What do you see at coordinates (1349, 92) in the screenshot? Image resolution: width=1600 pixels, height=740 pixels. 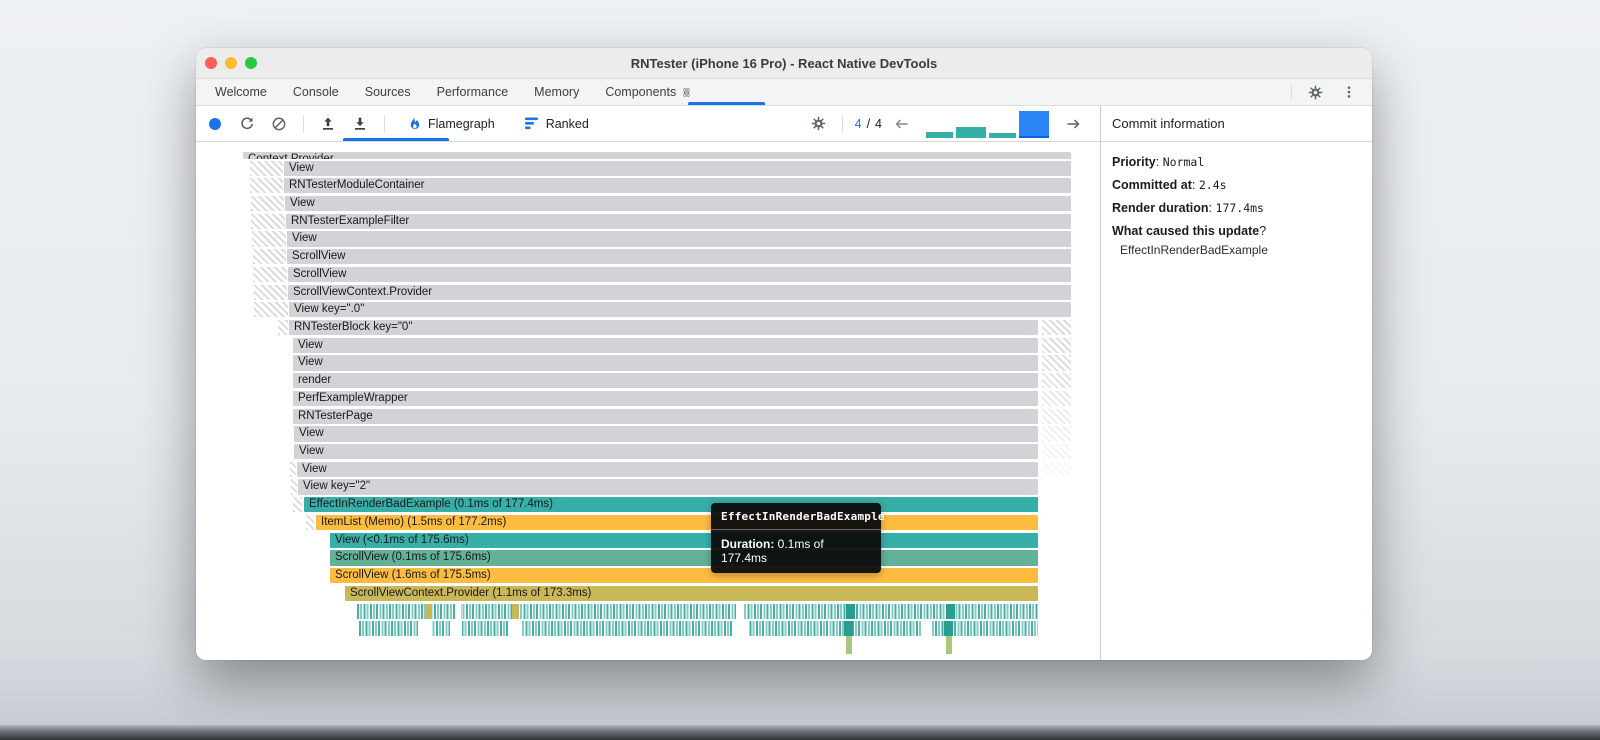 I see `more-options-kebab-icon` at bounding box center [1349, 92].